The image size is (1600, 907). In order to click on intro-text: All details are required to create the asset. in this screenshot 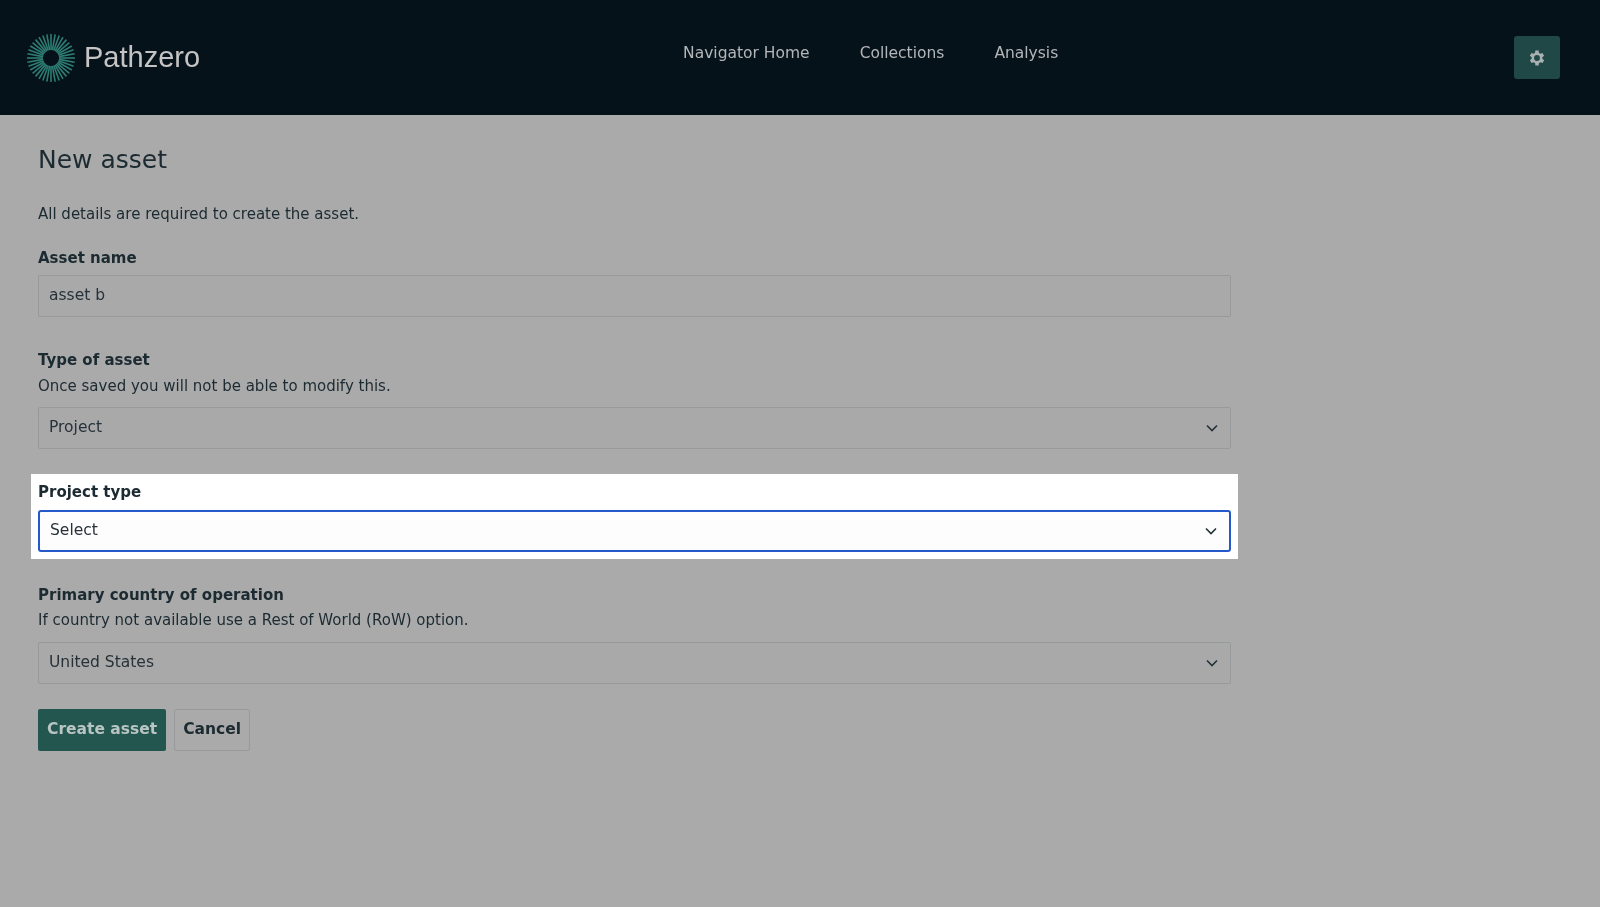, I will do `click(199, 214)`.